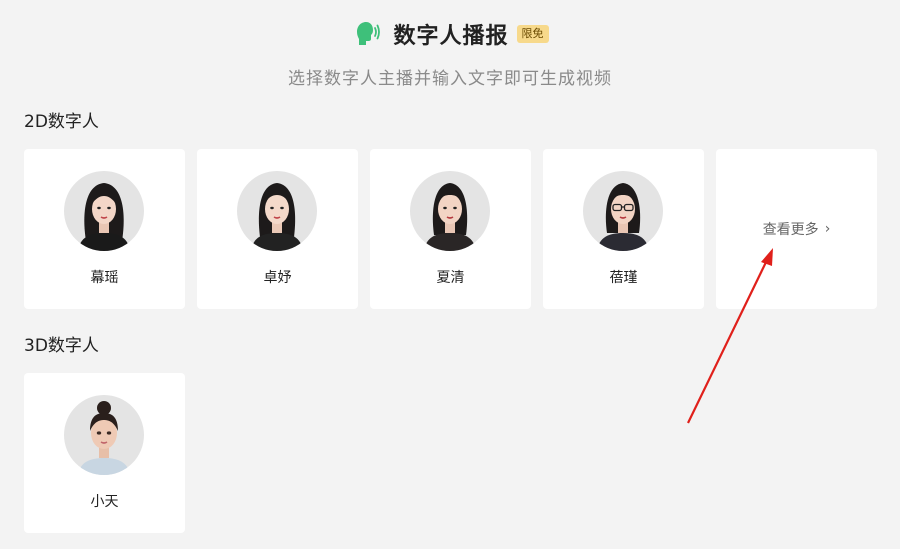  Describe the element at coordinates (450, 79) in the screenshot. I see `page-subtitle: 选择数字人主播并输入文字即可生成视频` at that location.